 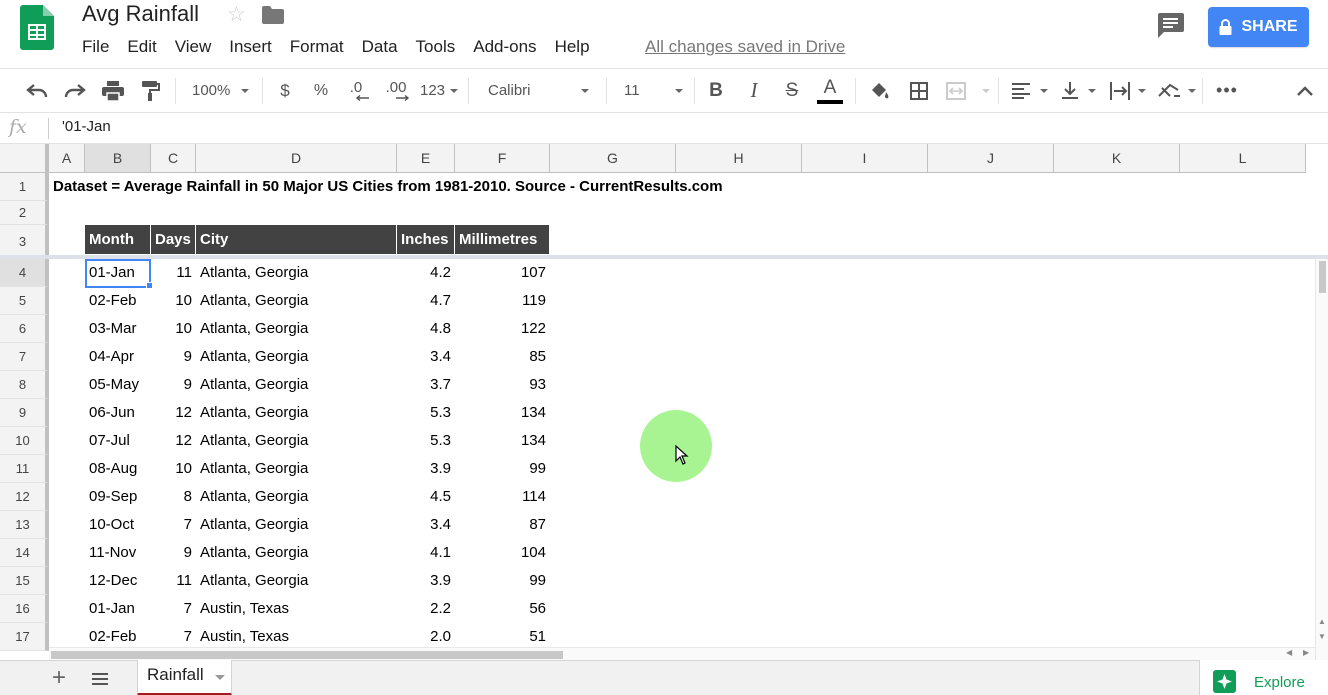 What do you see at coordinates (1175, 90) in the screenshot?
I see `text-rotation-button` at bounding box center [1175, 90].